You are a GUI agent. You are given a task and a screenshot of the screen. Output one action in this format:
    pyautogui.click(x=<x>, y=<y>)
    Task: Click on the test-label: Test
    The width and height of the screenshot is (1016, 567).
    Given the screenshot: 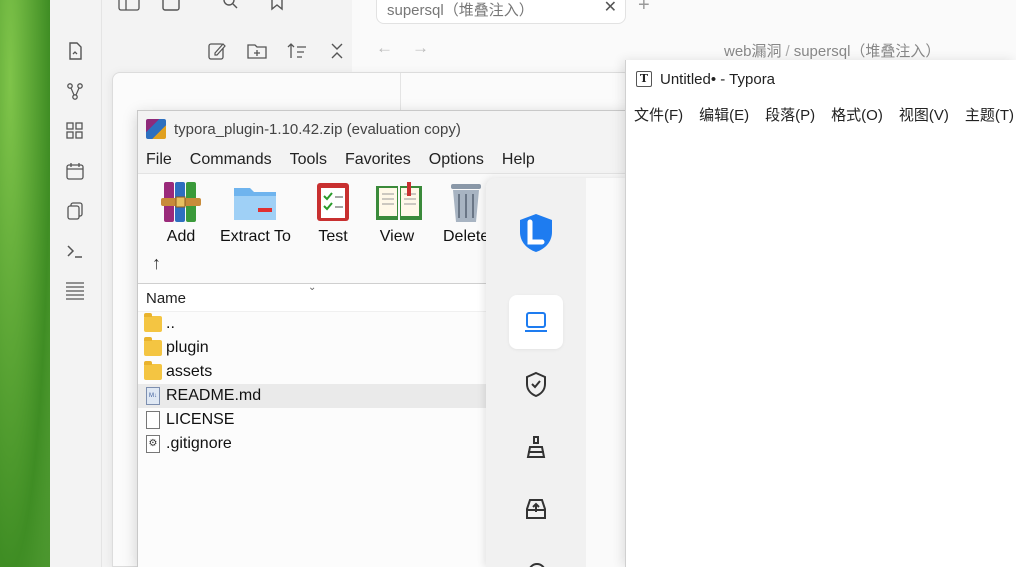 What is the action you would take?
    pyautogui.click(x=333, y=236)
    